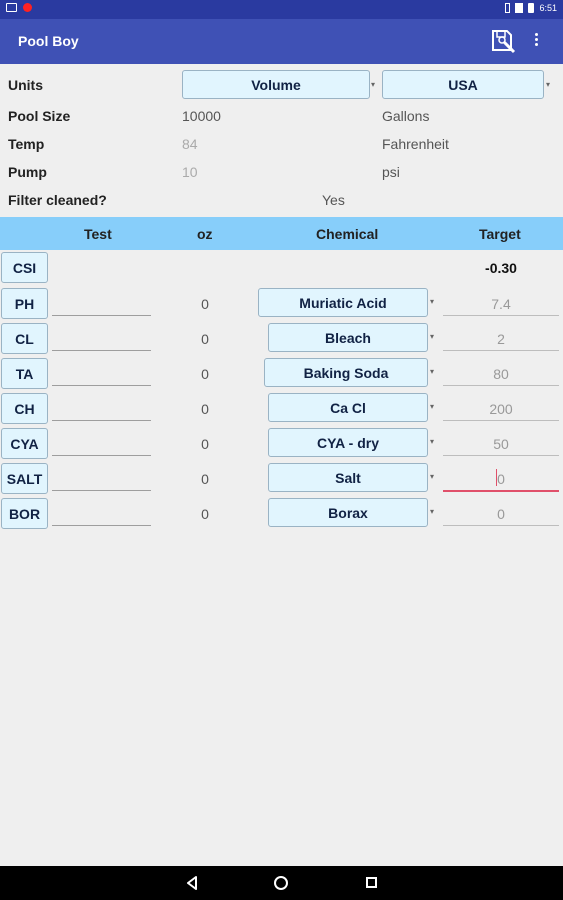  Describe the element at coordinates (205, 409) in the screenshot. I see `oz-value-ch: 0` at that location.